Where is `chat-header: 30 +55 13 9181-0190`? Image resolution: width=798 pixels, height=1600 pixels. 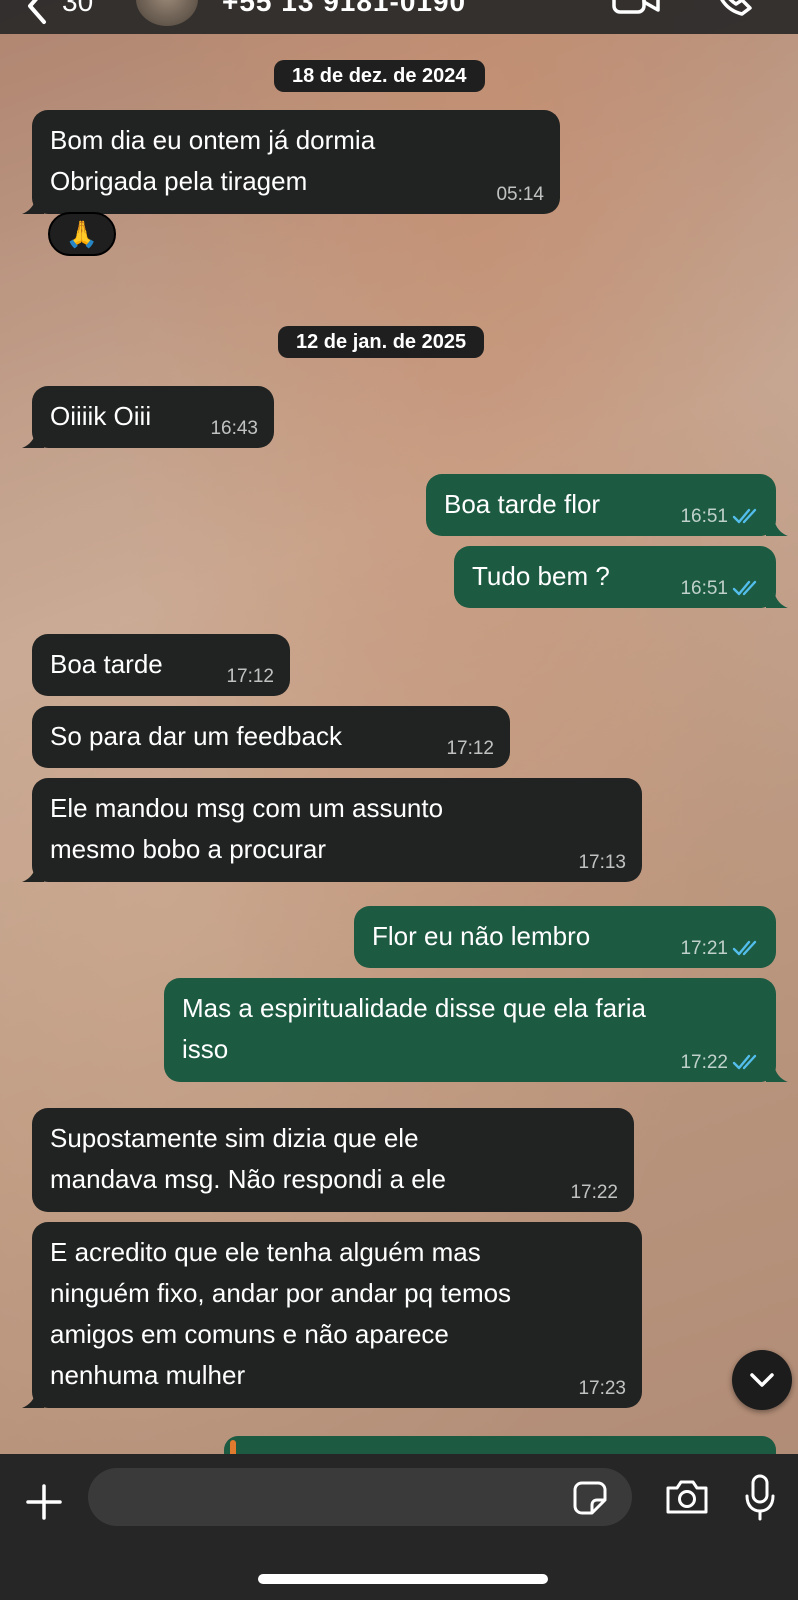
chat-header: 30 +55 13 9181-0190 is located at coordinates (399, 17).